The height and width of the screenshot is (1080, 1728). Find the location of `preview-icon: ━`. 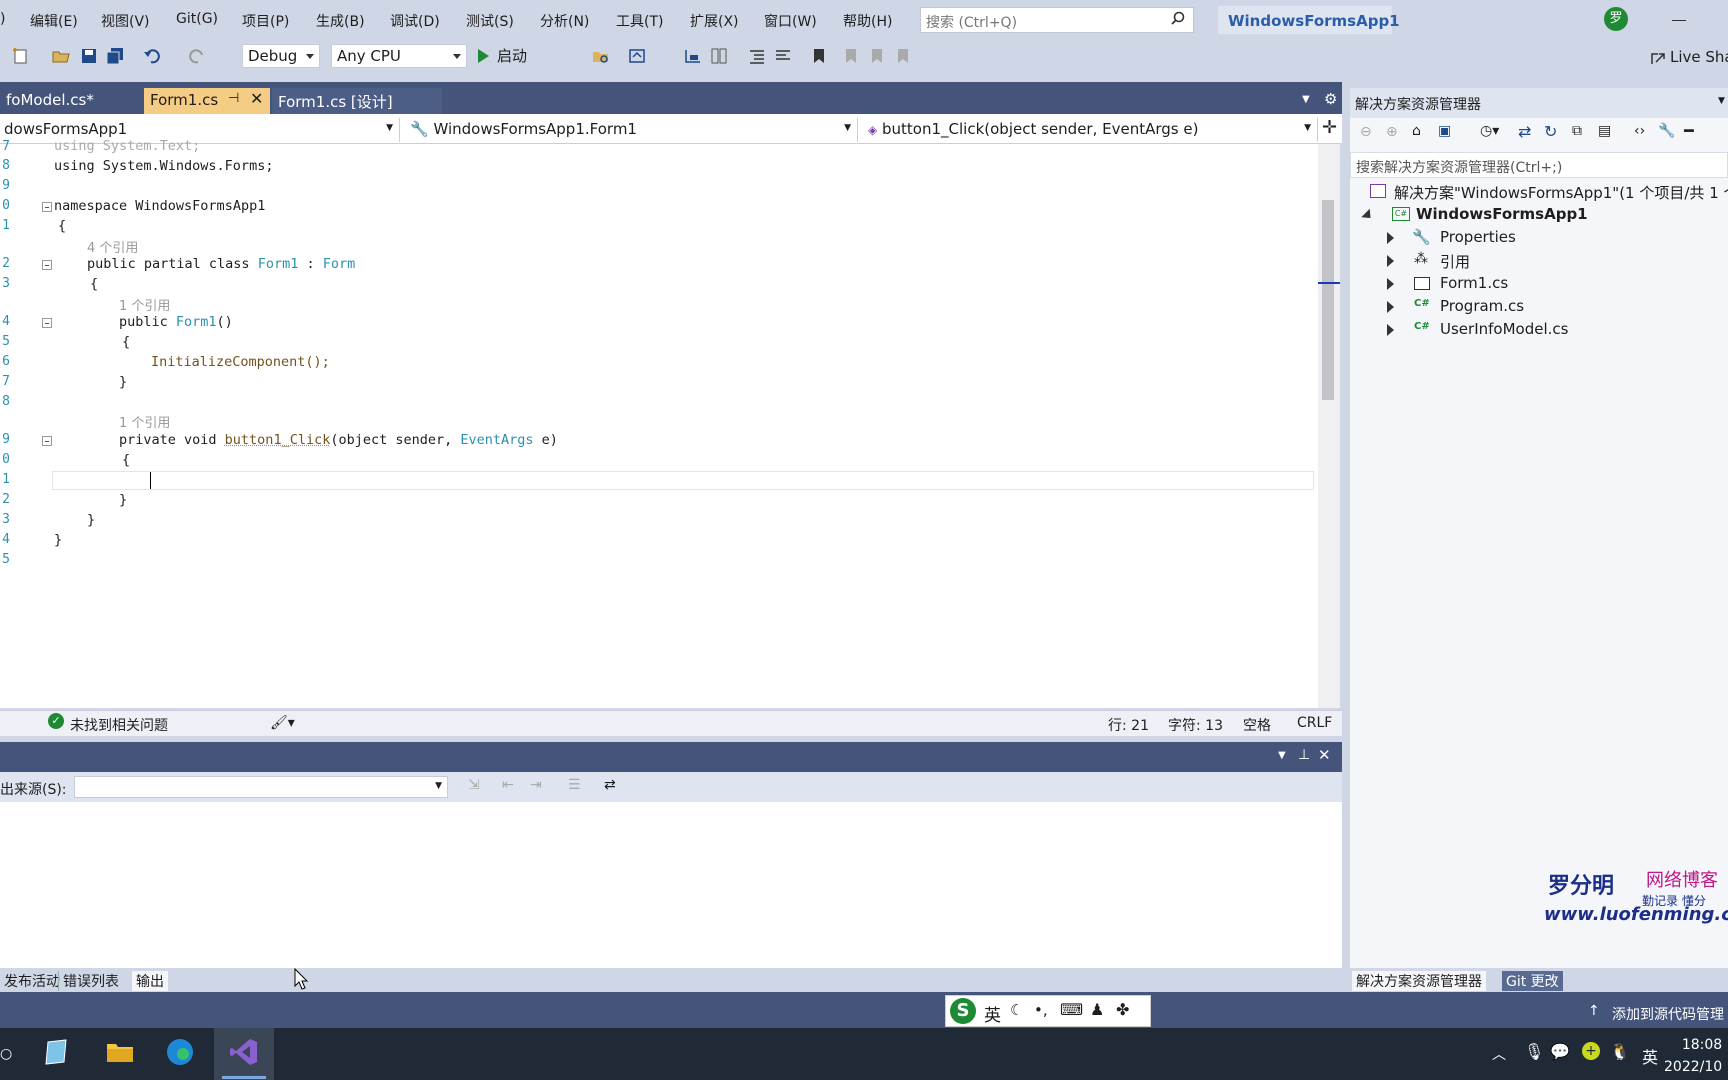

preview-icon: ━ is located at coordinates (1689, 130).